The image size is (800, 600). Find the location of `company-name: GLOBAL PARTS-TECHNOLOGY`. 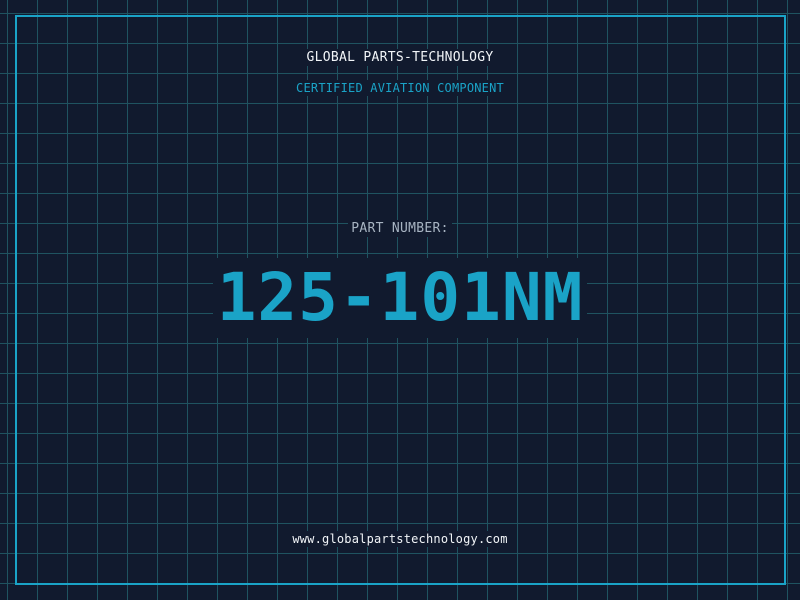

company-name: GLOBAL PARTS-TECHNOLOGY is located at coordinates (400, 58).